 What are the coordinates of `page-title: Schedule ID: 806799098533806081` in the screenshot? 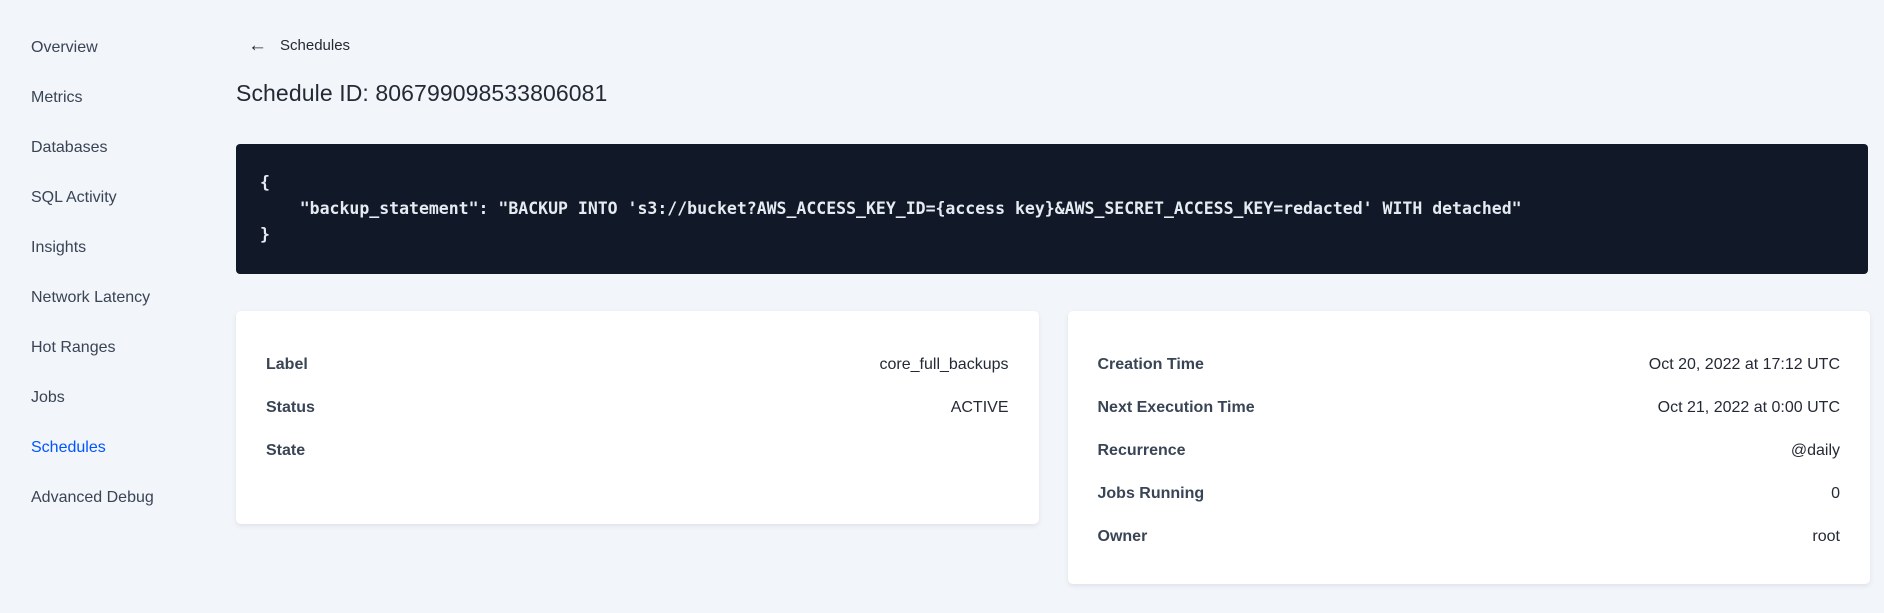 It's located at (422, 93).